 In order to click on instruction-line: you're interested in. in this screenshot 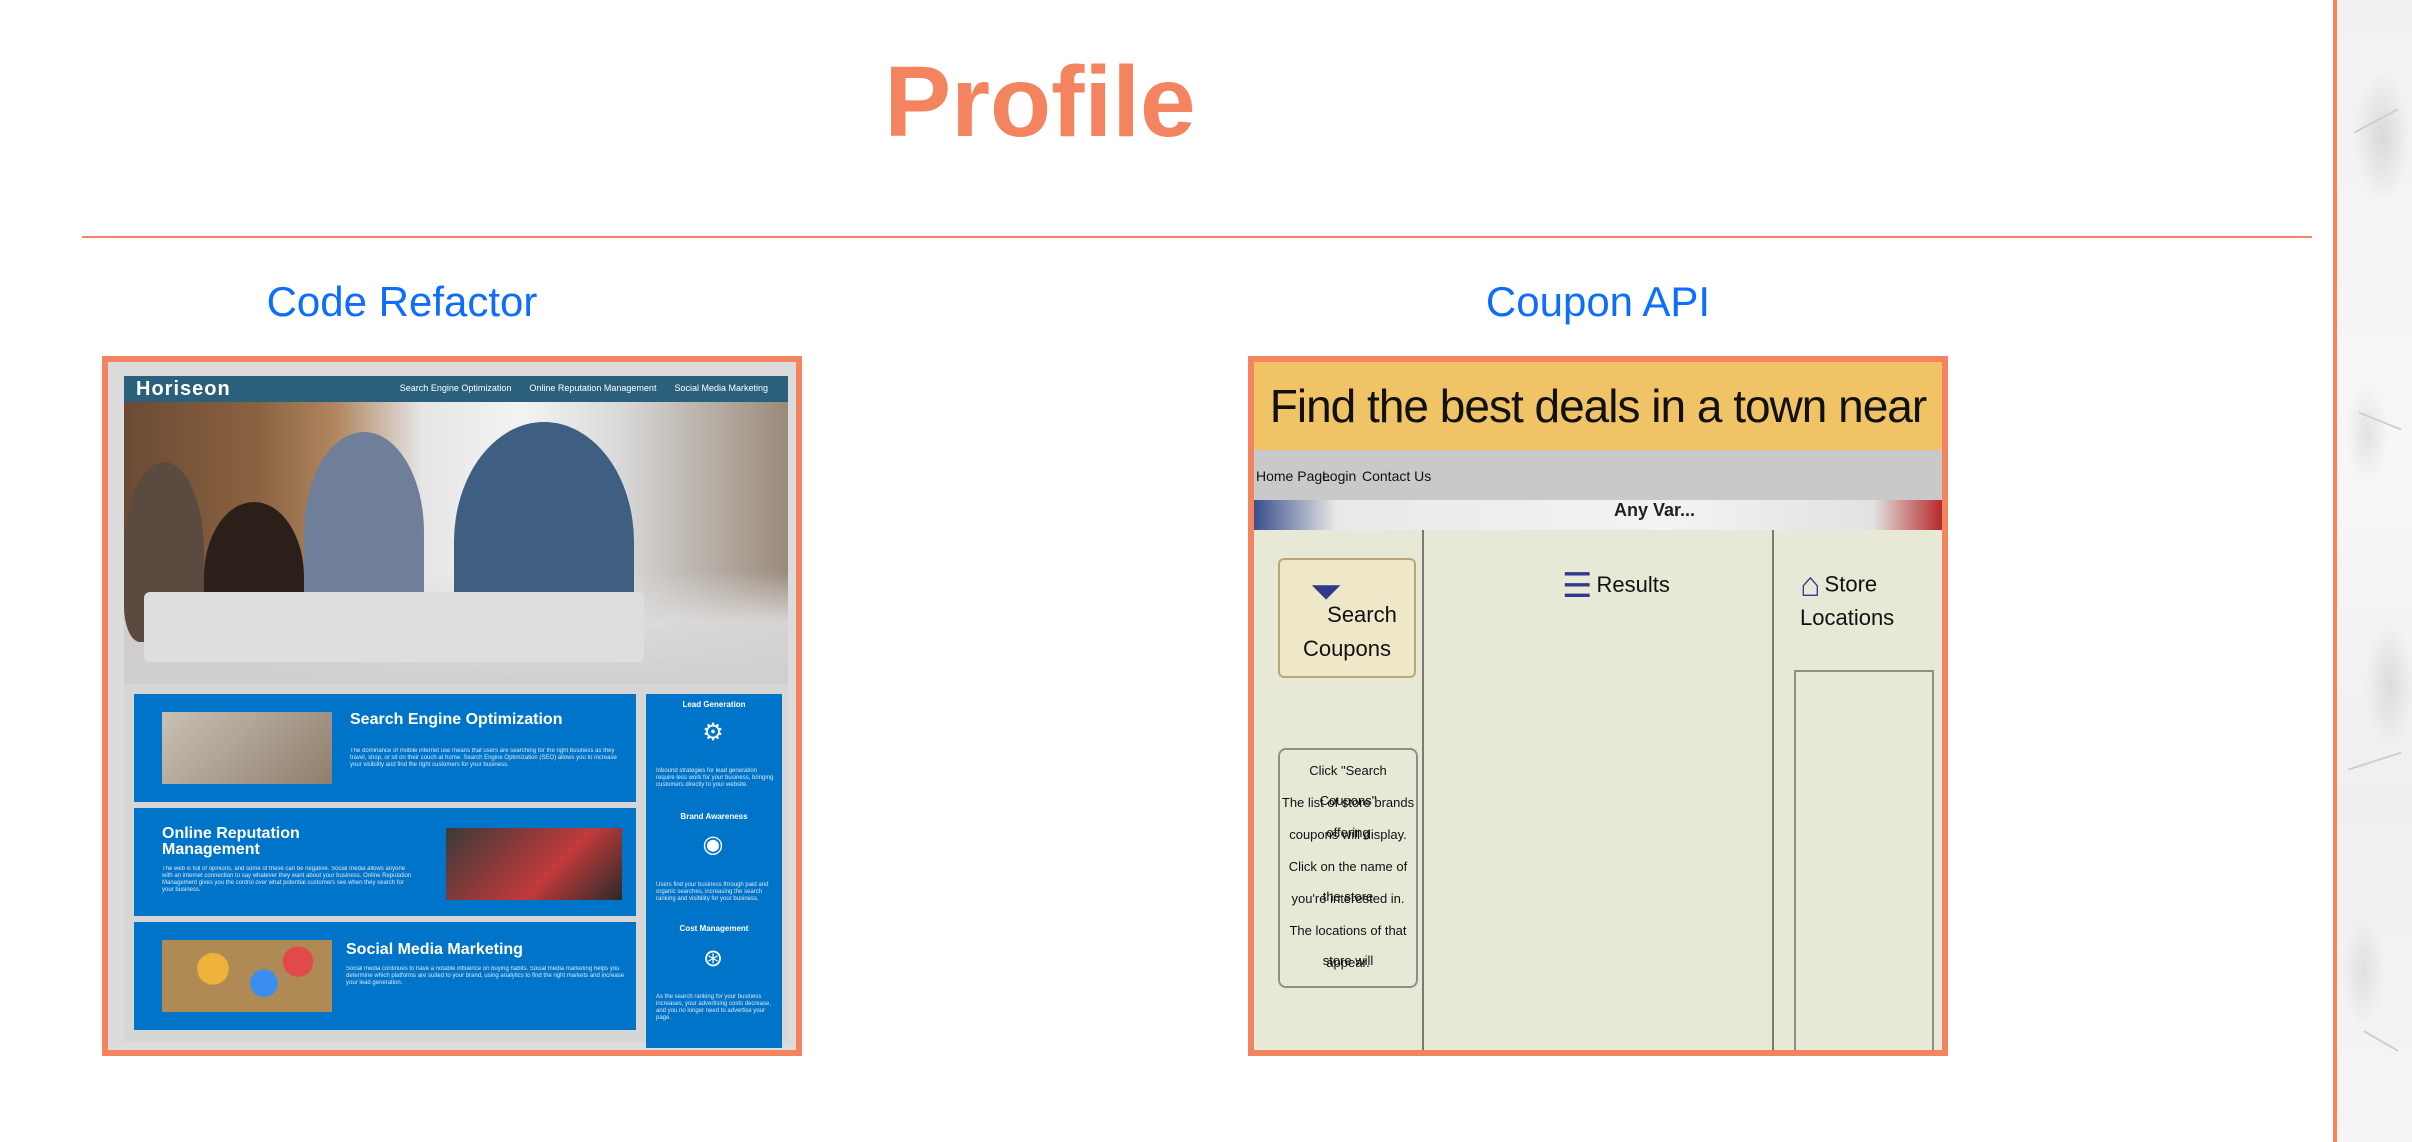, I will do `click(1348, 898)`.